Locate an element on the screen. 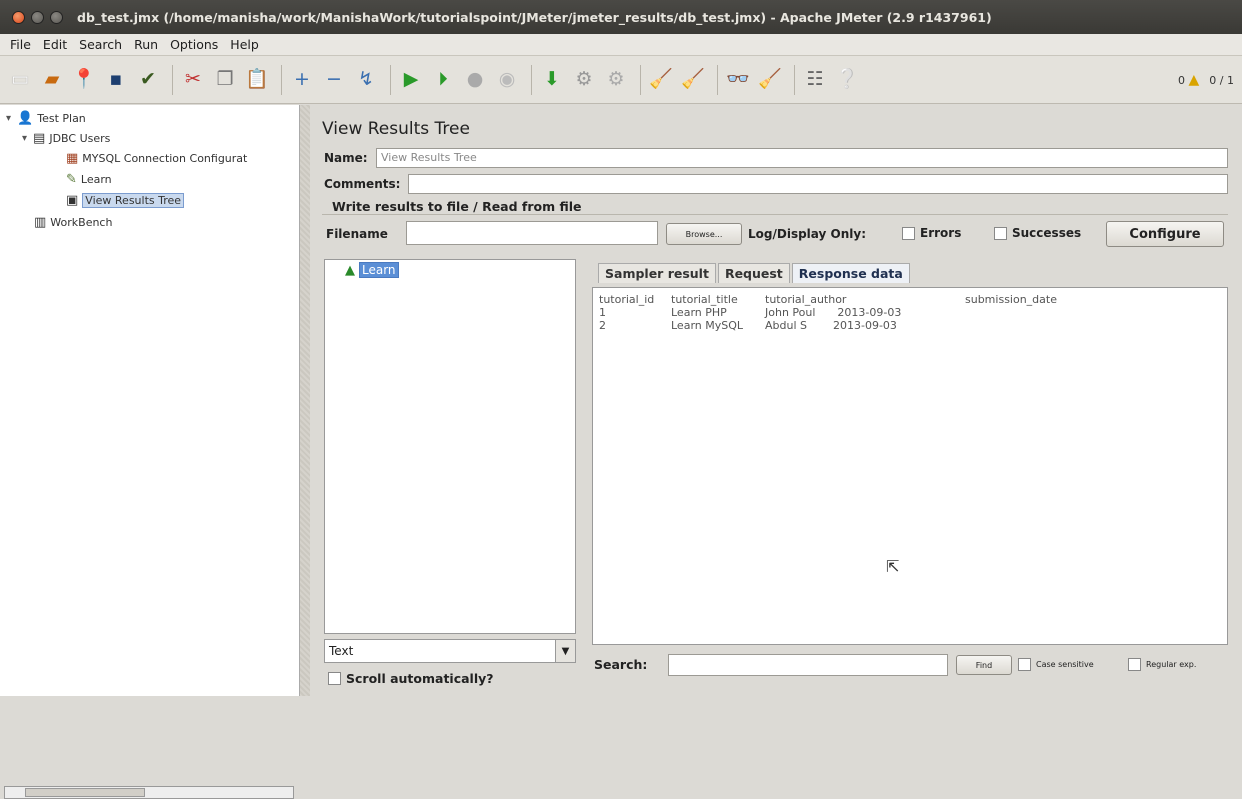  clear-icon: 🧹 is located at coordinates (661, 80).